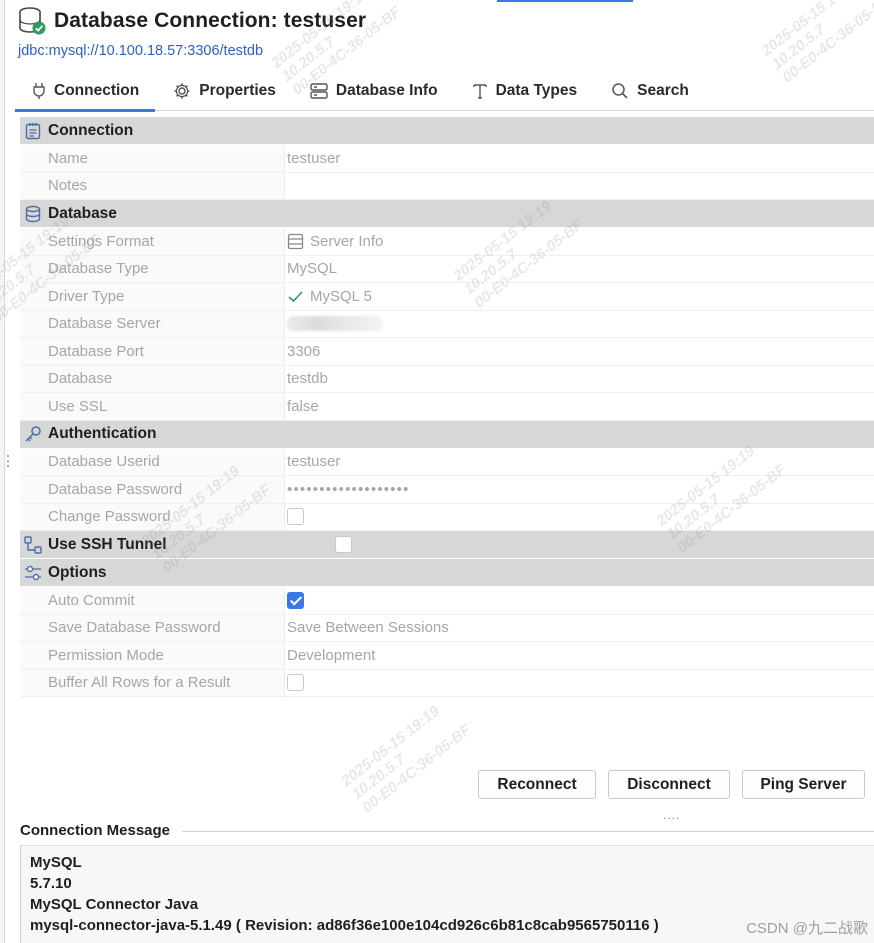 The image size is (874, 943). What do you see at coordinates (152, 159) in the screenshot?
I see `property-key: Name` at bounding box center [152, 159].